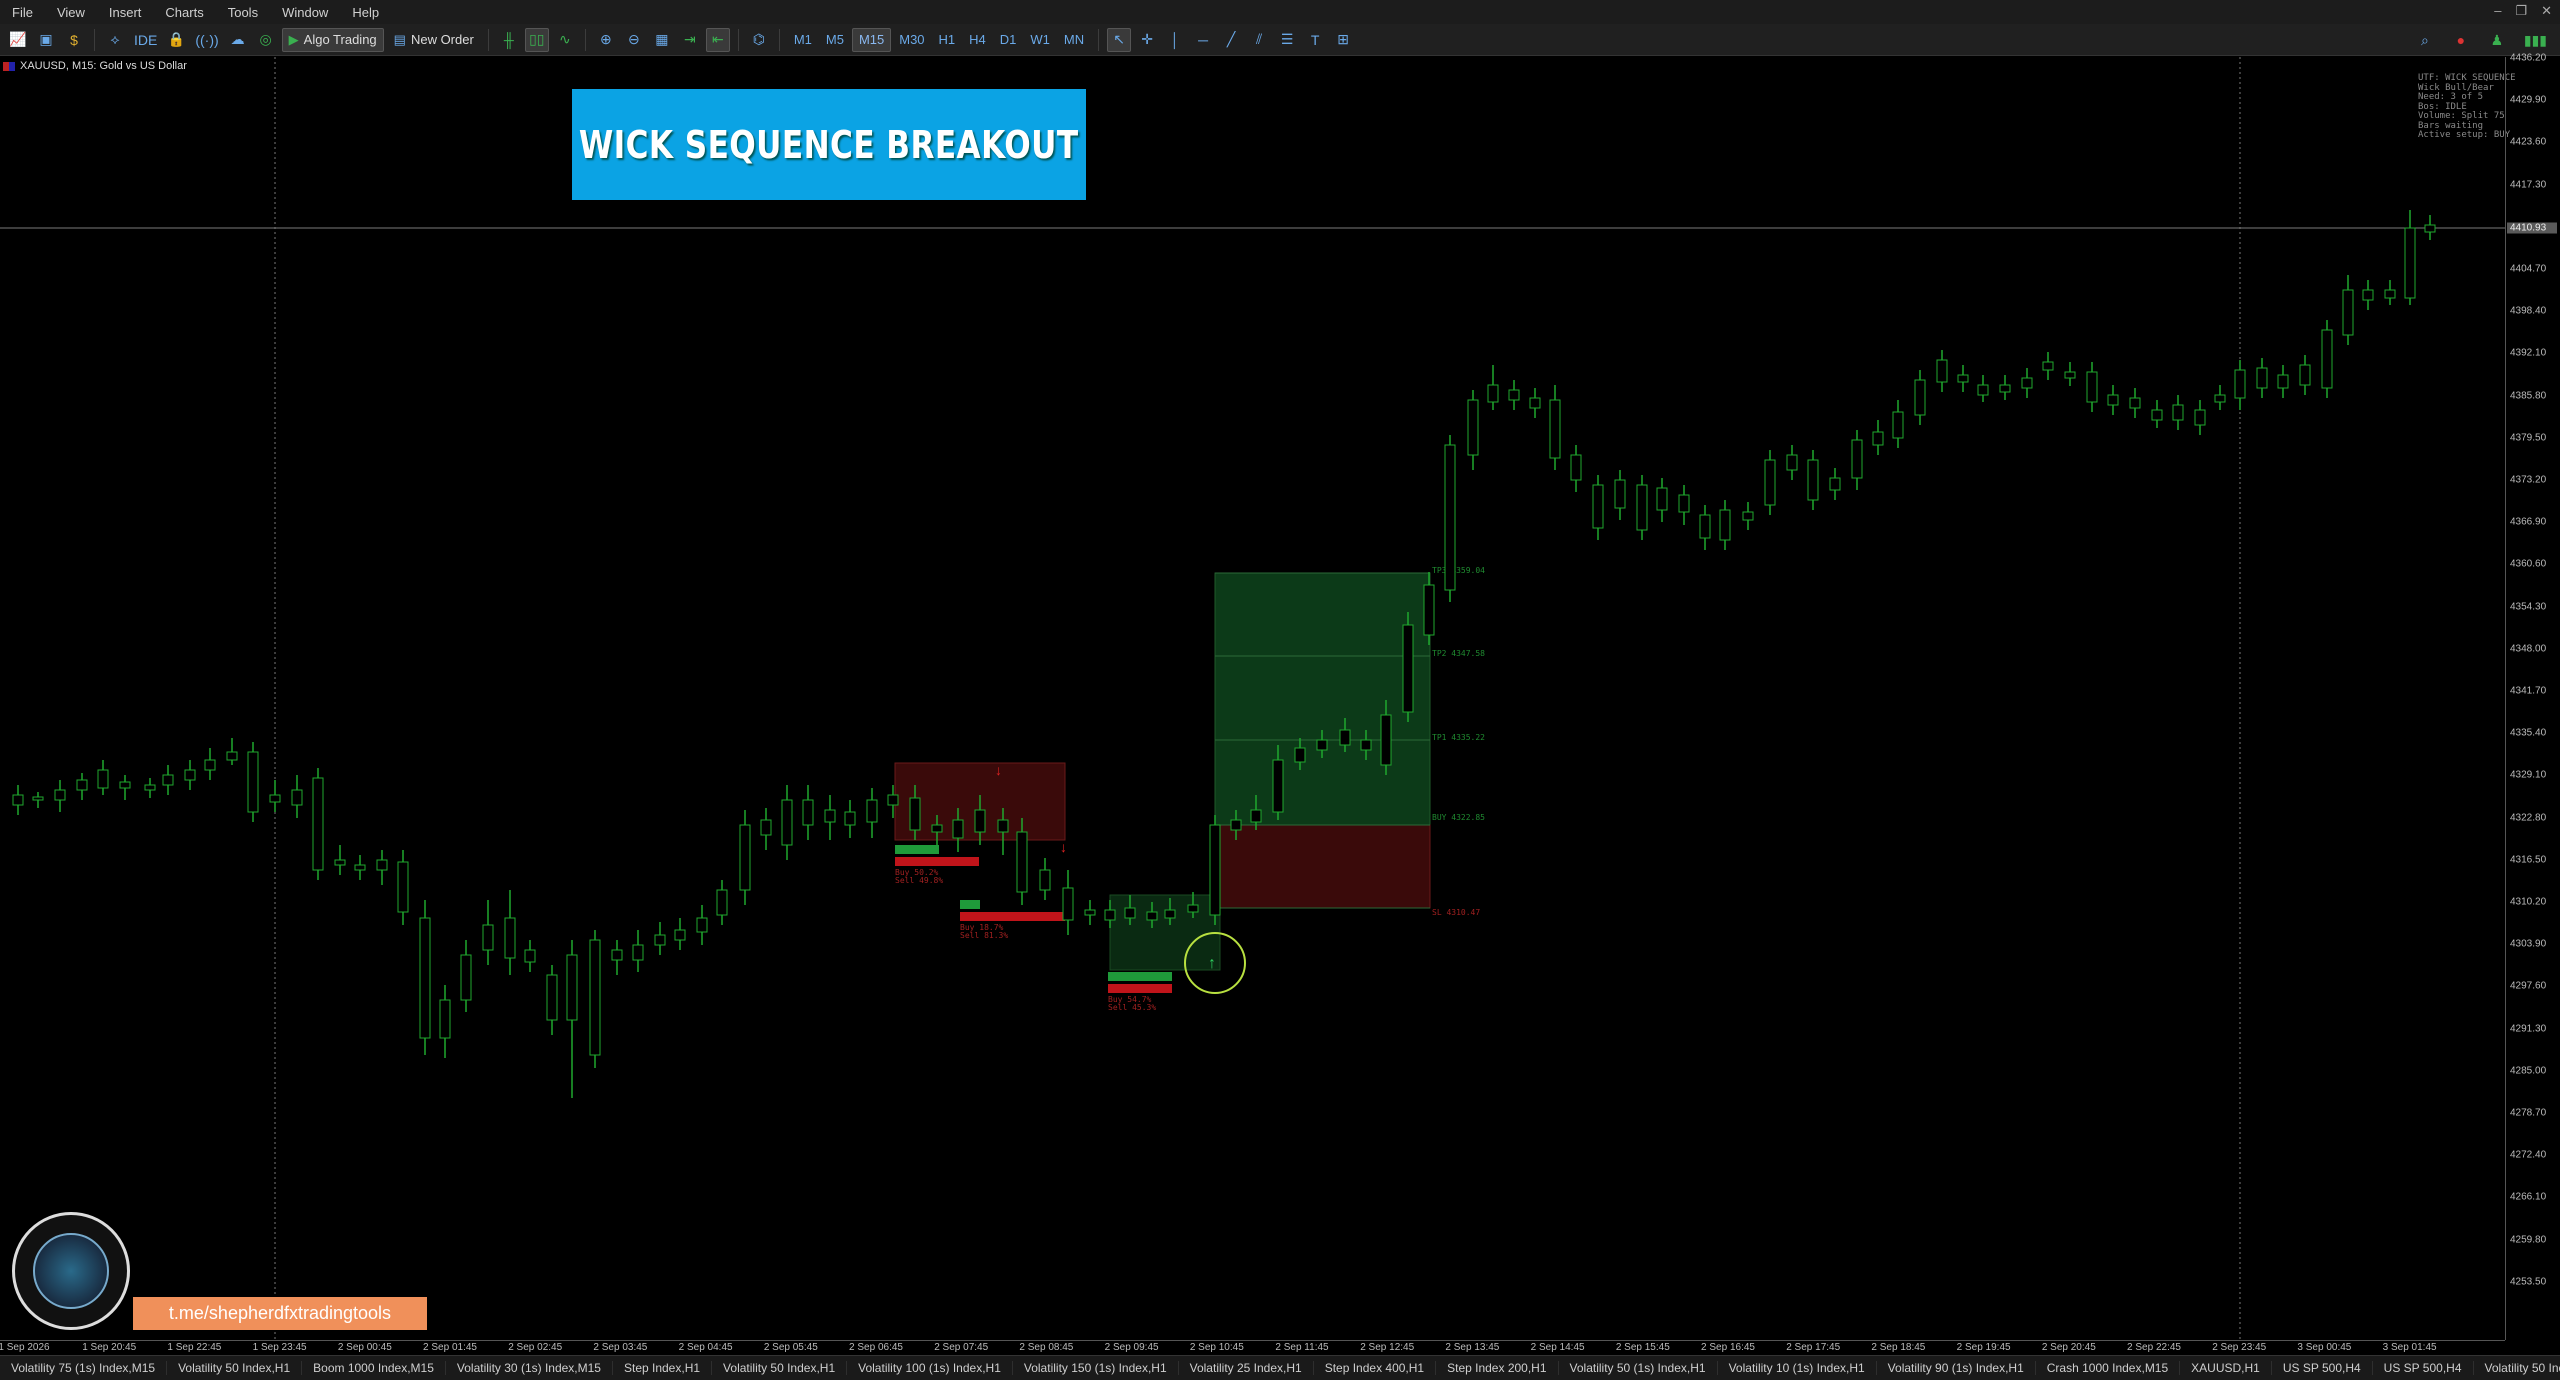 This screenshot has height=1380, width=2560. What do you see at coordinates (71, 12) in the screenshot?
I see `menu-view: View` at bounding box center [71, 12].